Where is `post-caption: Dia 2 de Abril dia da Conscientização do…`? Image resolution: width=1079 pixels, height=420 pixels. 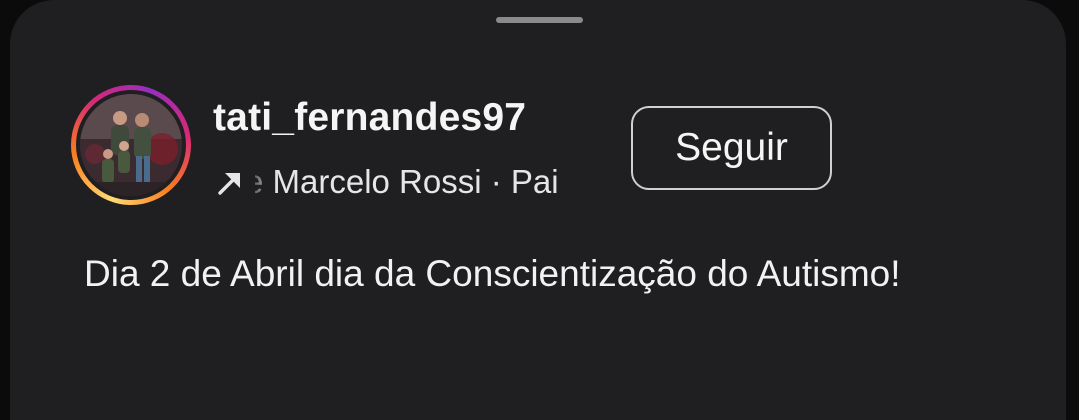
post-caption: Dia 2 de Abril dia da Conscientização do… is located at coordinates (492, 273).